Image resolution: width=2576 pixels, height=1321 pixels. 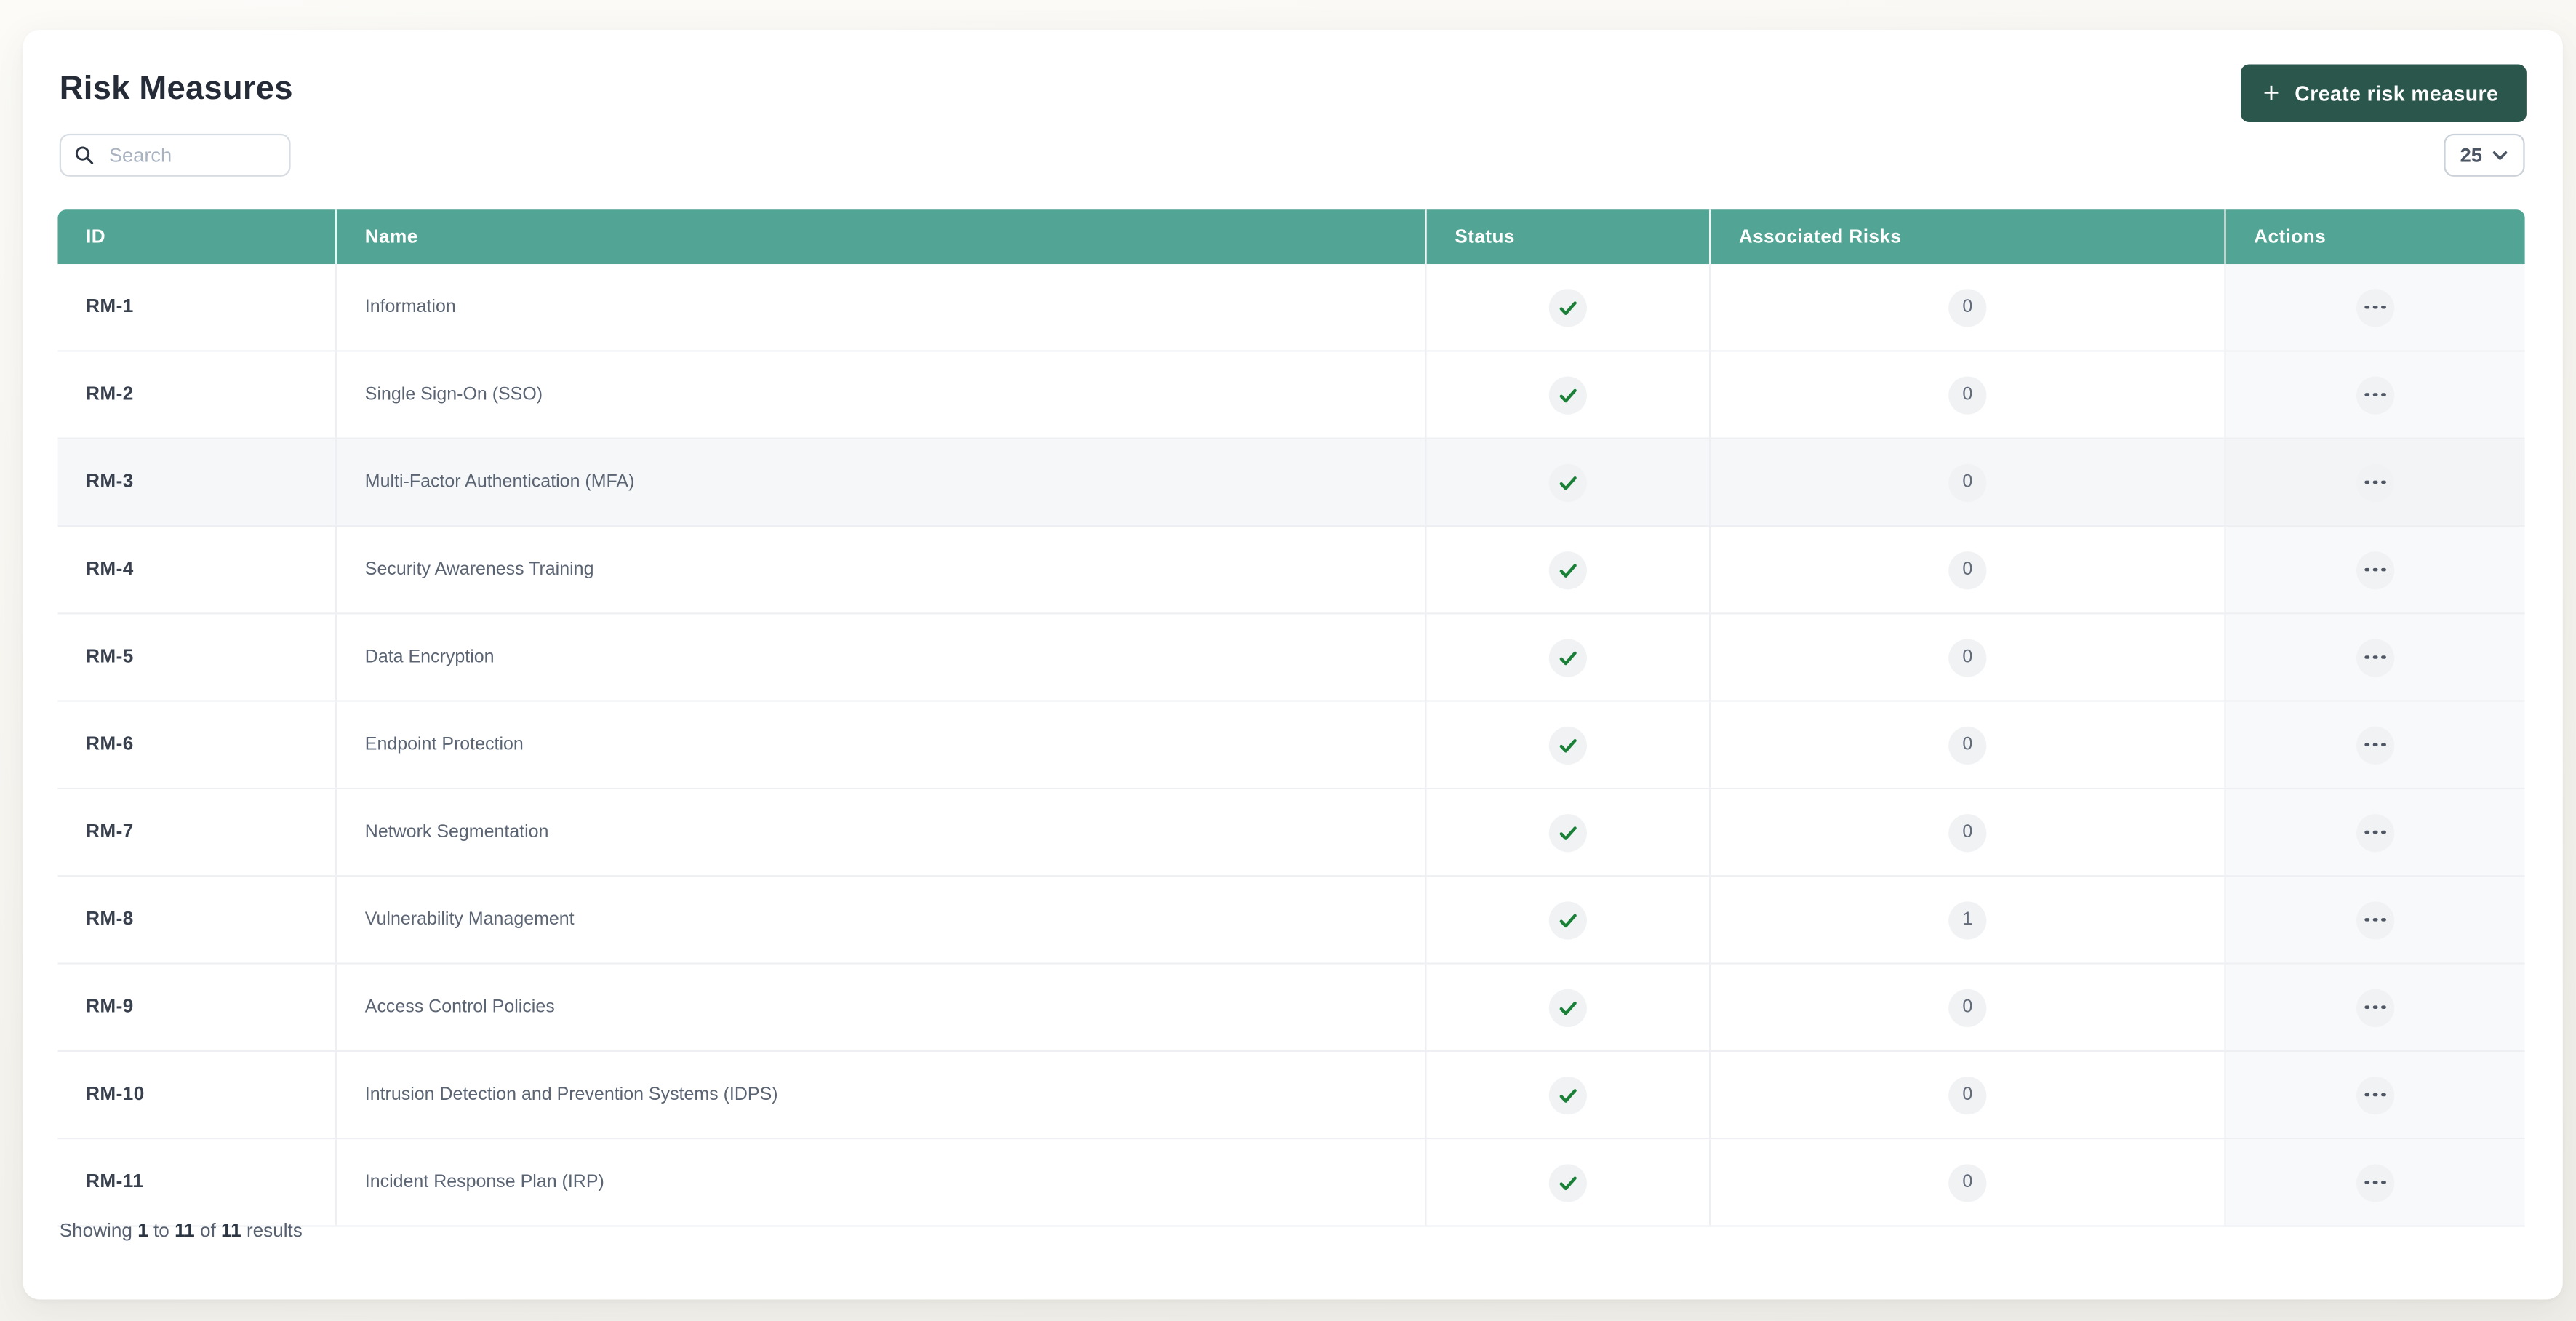 I want to click on row-name: Security Awareness Training, so click(x=882, y=570).